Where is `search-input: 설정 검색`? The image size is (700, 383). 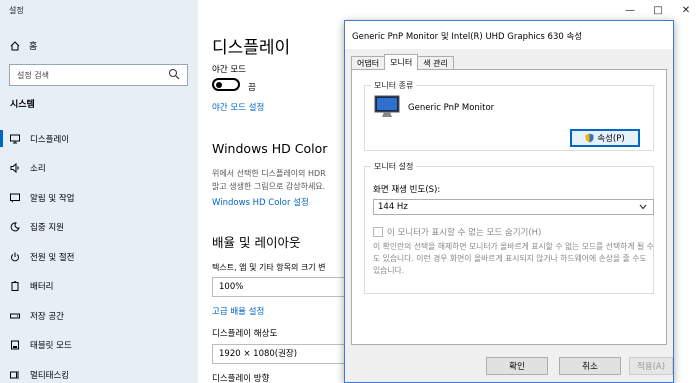 search-input: 설정 검색 is located at coordinates (98, 75).